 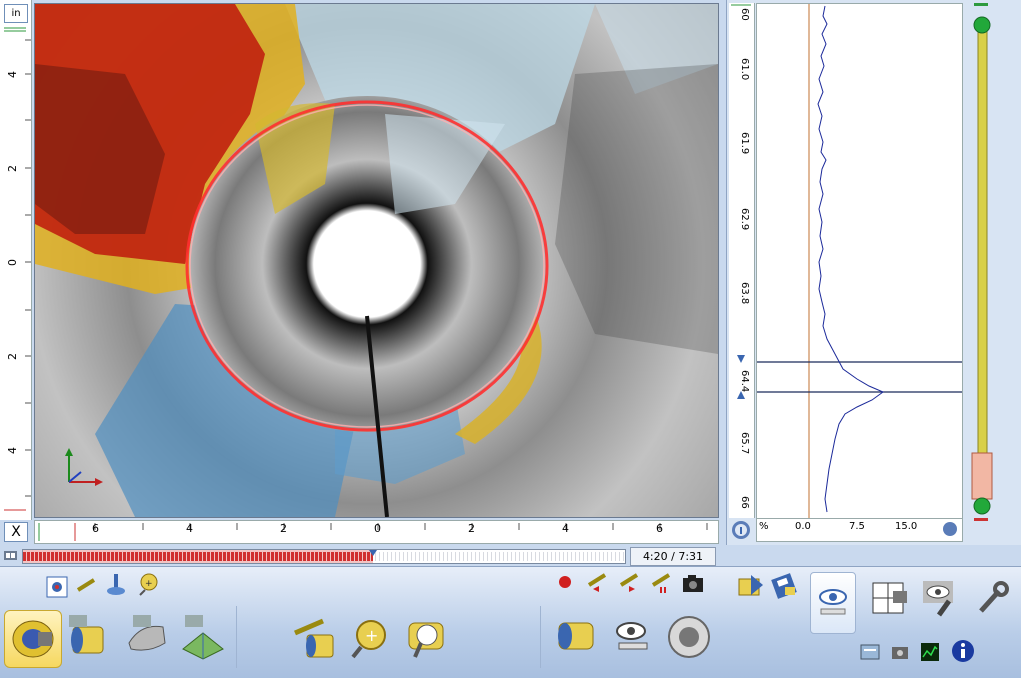 I want to click on eye-view-button, so click(x=833, y=603).